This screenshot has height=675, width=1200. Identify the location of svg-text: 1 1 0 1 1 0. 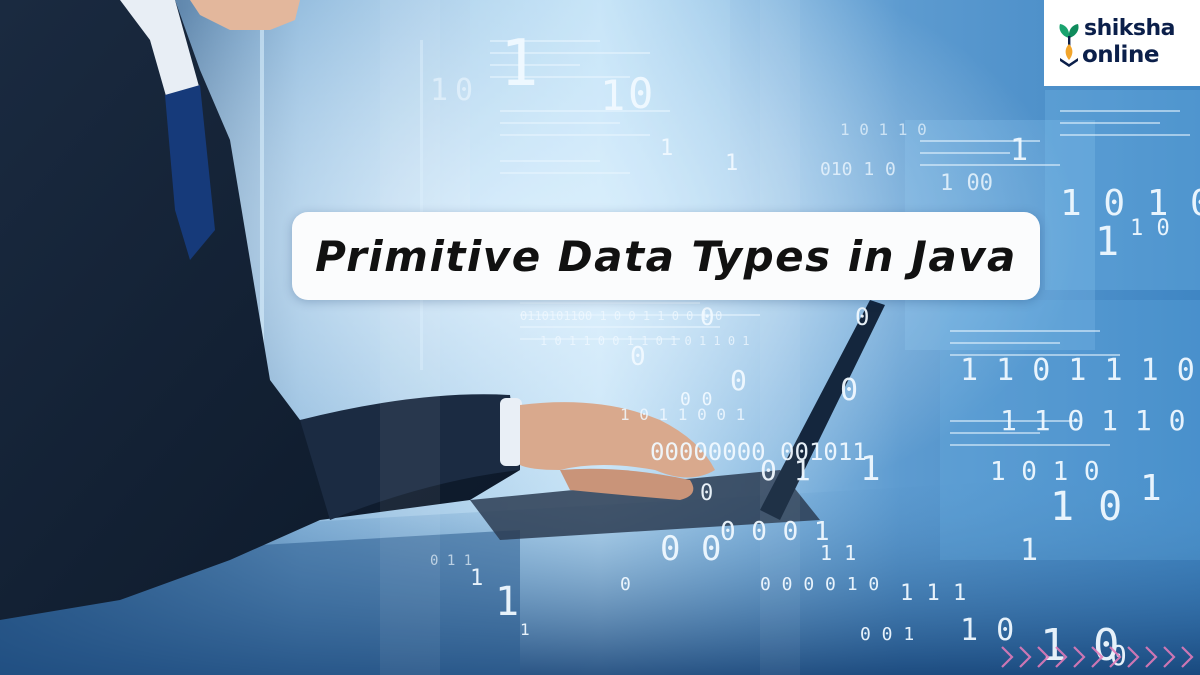
(1092, 420).